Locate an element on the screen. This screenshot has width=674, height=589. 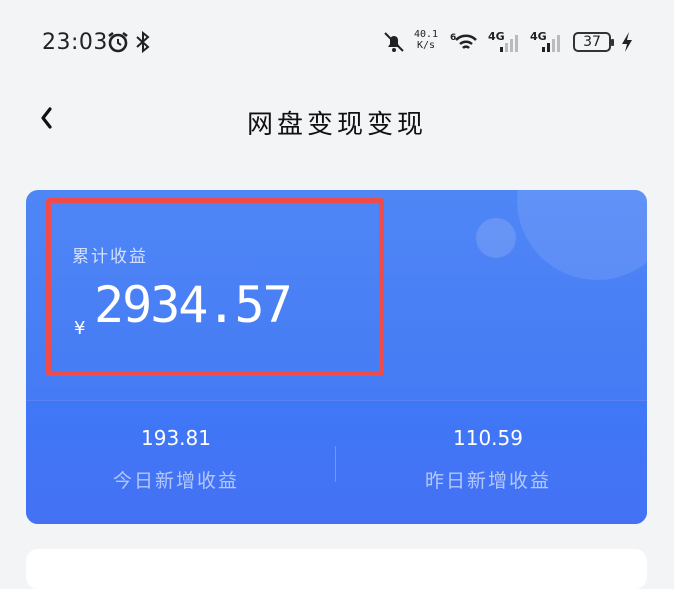
total-earnings-amount: 2934.57 is located at coordinates (193, 305).